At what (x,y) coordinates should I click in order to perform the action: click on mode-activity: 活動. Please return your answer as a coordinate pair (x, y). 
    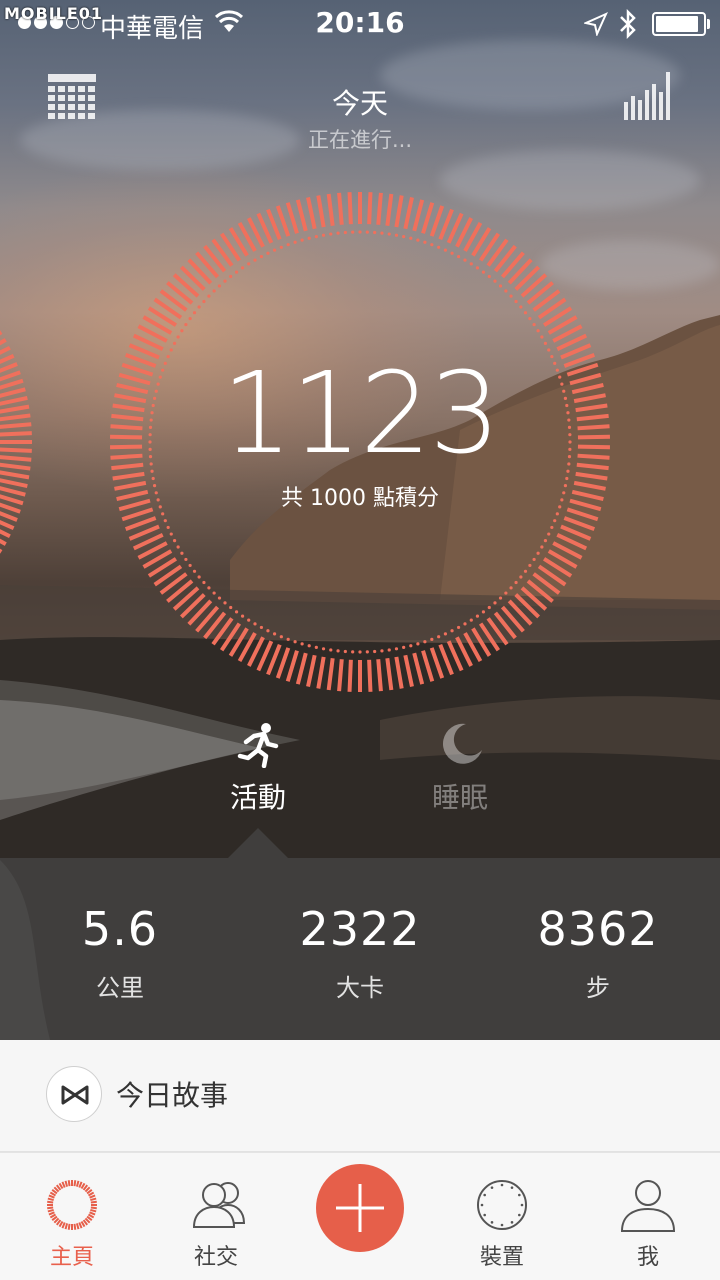
    Looking at the image, I should click on (258, 768).